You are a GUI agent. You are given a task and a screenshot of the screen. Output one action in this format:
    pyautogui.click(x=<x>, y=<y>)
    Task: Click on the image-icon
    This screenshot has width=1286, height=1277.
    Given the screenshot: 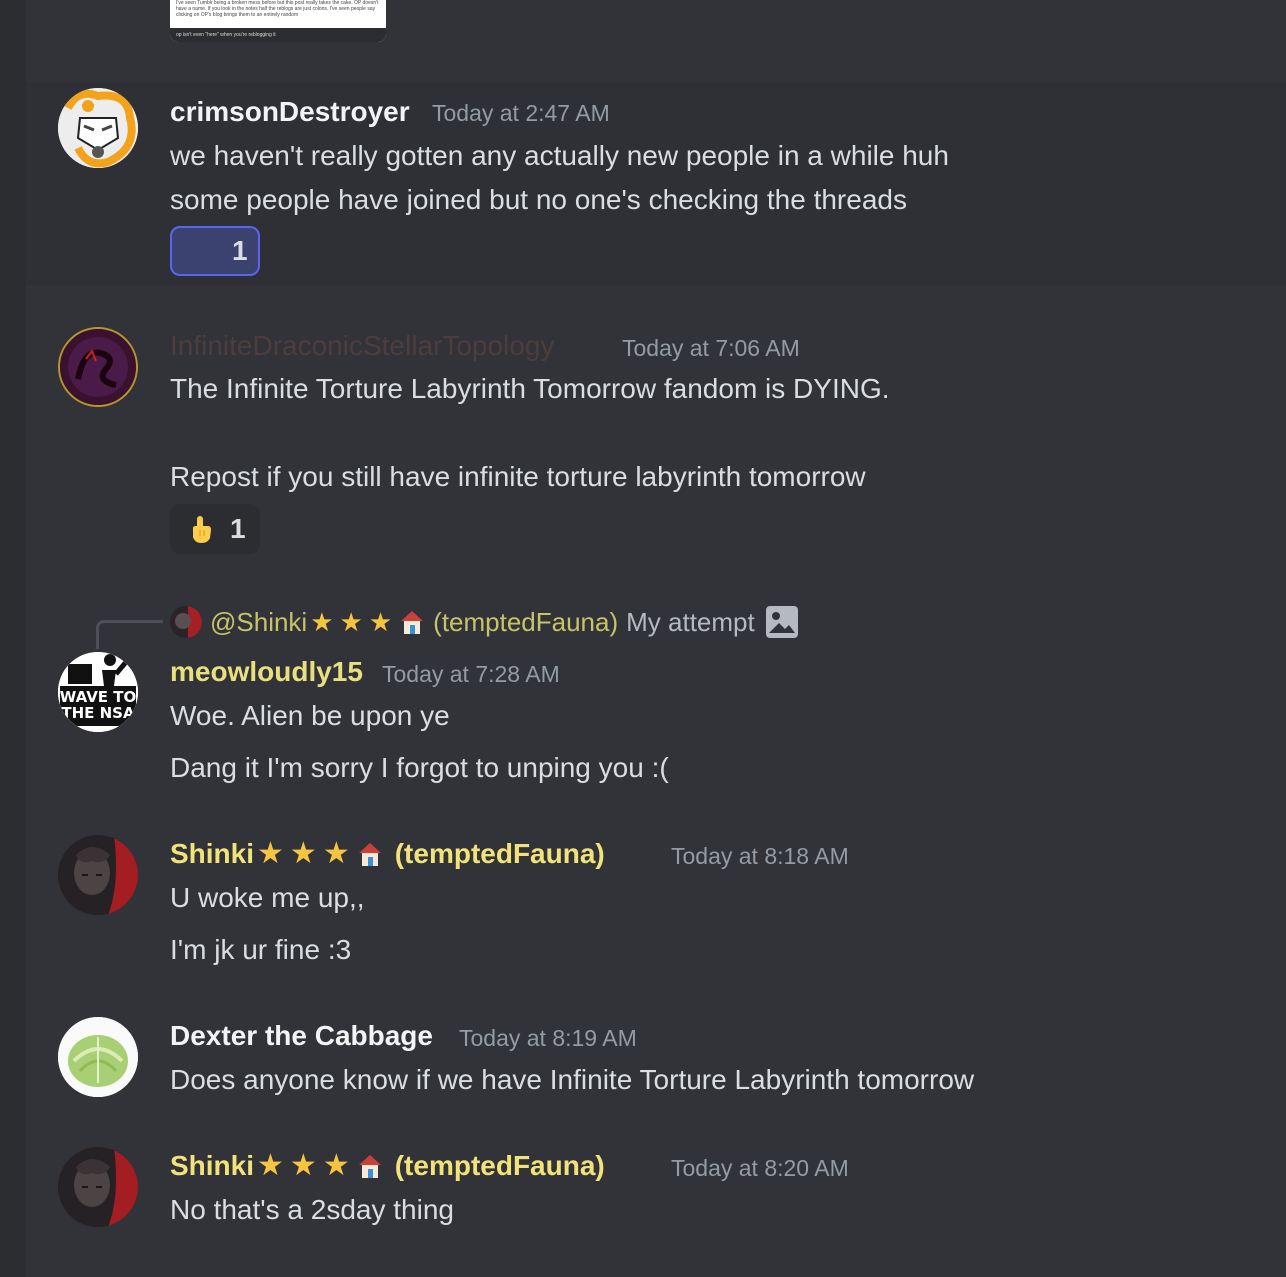 What is the action you would take?
    pyautogui.click(x=782, y=622)
    